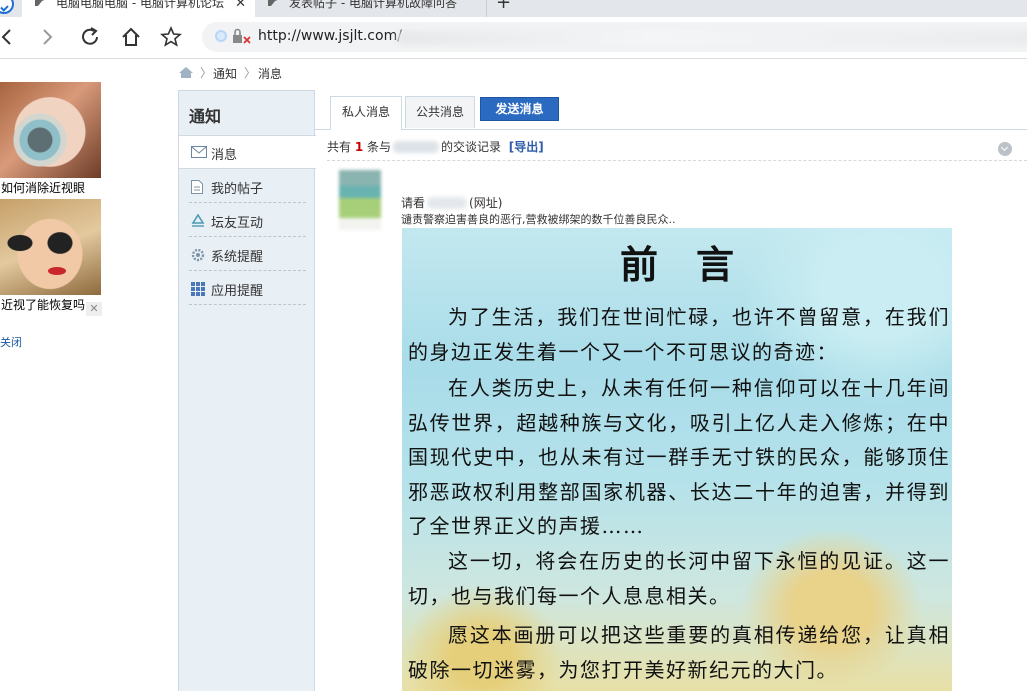  What do you see at coordinates (205, 116) in the screenshot?
I see `sidebar-title: 通知` at bounding box center [205, 116].